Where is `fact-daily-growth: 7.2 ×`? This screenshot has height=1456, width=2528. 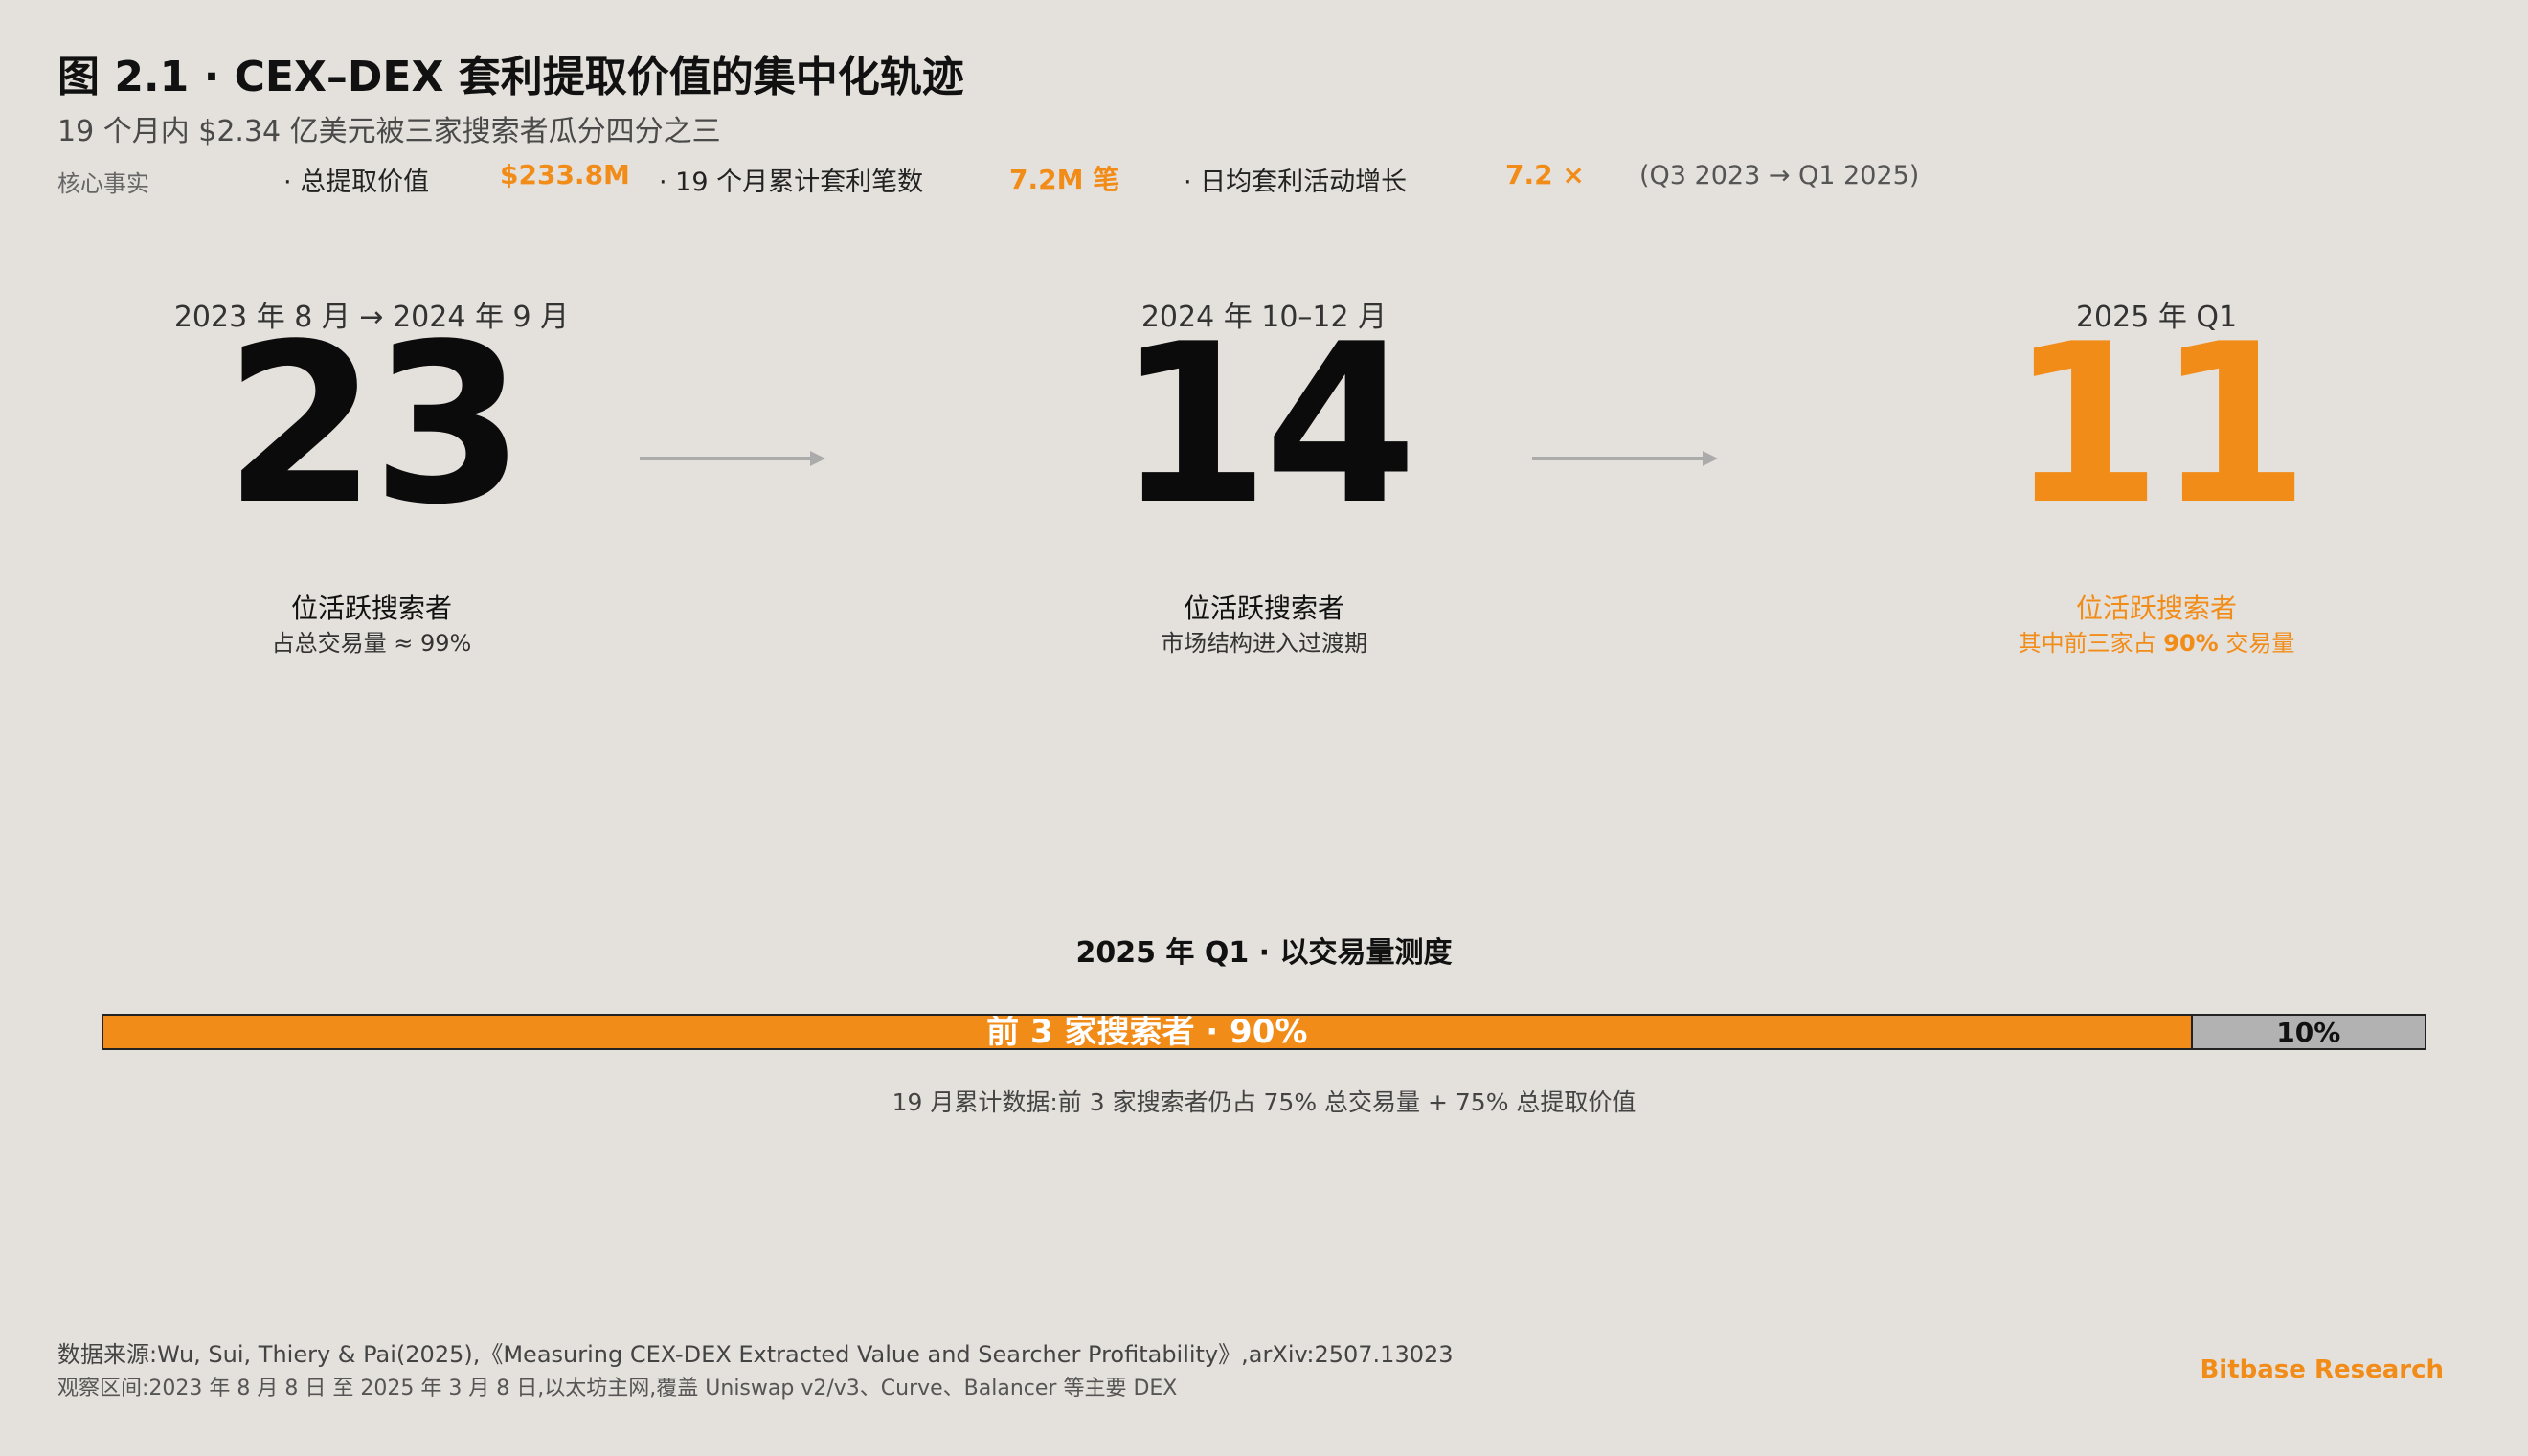 fact-daily-growth: 7.2 × is located at coordinates (1545, 175).